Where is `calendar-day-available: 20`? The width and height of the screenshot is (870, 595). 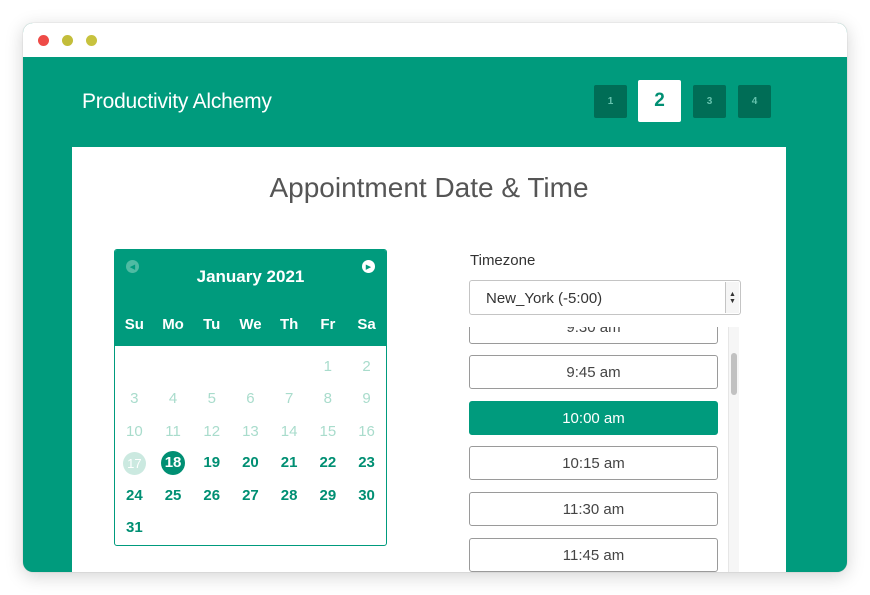
calendar-day-available: 20 is located at coordinates (250, 462).